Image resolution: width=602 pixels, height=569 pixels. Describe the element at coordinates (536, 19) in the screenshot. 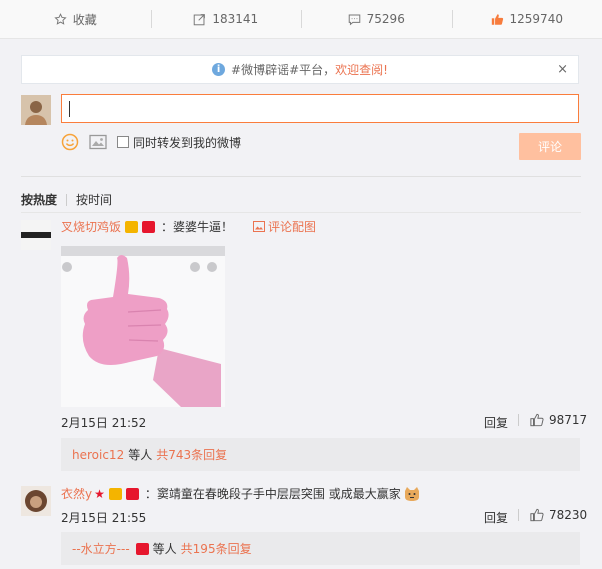

I see `like-count: 1259740` at that location.